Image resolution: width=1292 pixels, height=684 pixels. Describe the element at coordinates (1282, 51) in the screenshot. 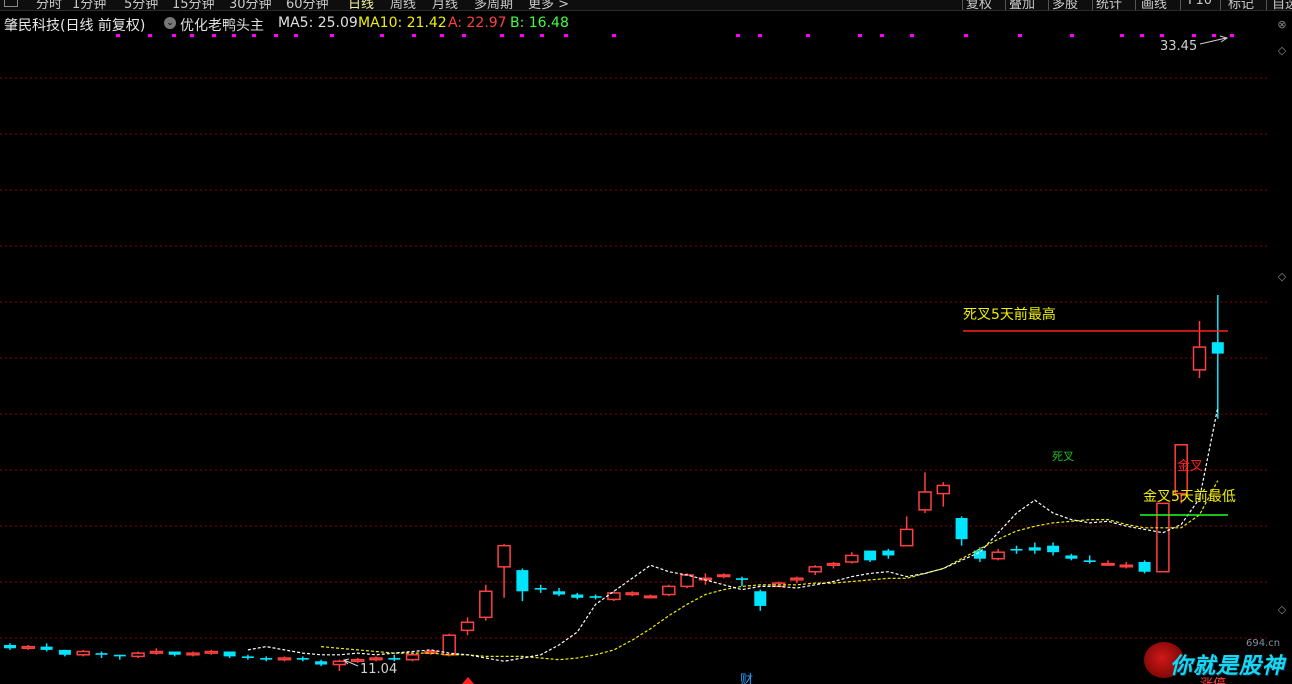

I see `scroll-up-icon: ◇` at that location.